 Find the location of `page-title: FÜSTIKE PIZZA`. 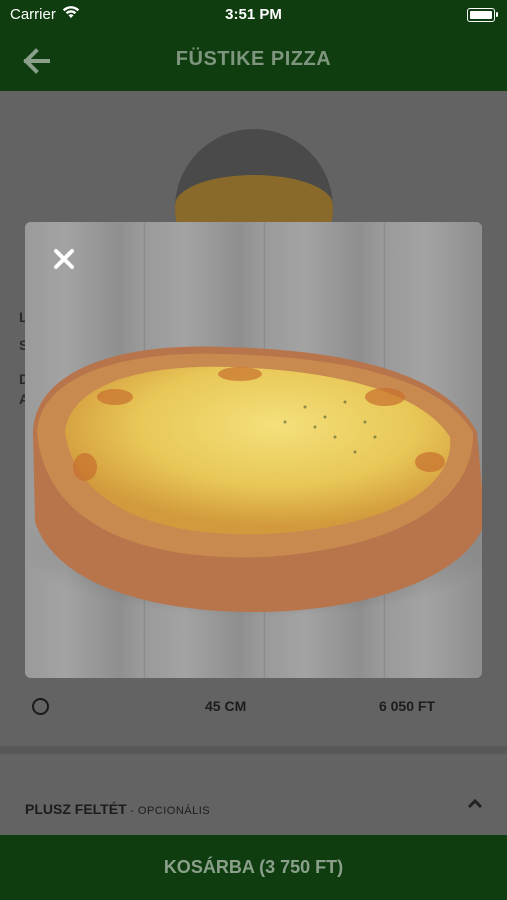

page-title: FÜSTIKE PIZZA is located at coordinates (253, 59).